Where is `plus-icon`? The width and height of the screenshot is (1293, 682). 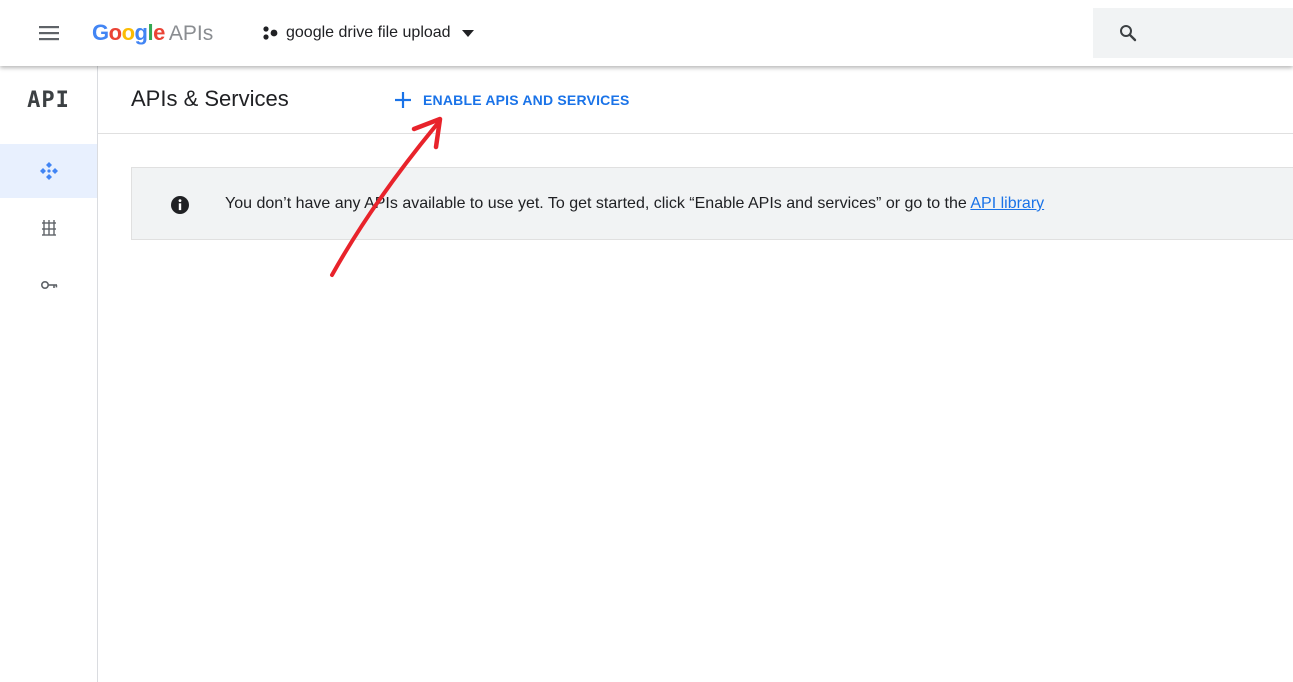
plus-icon is located at coordinates (403, 100).